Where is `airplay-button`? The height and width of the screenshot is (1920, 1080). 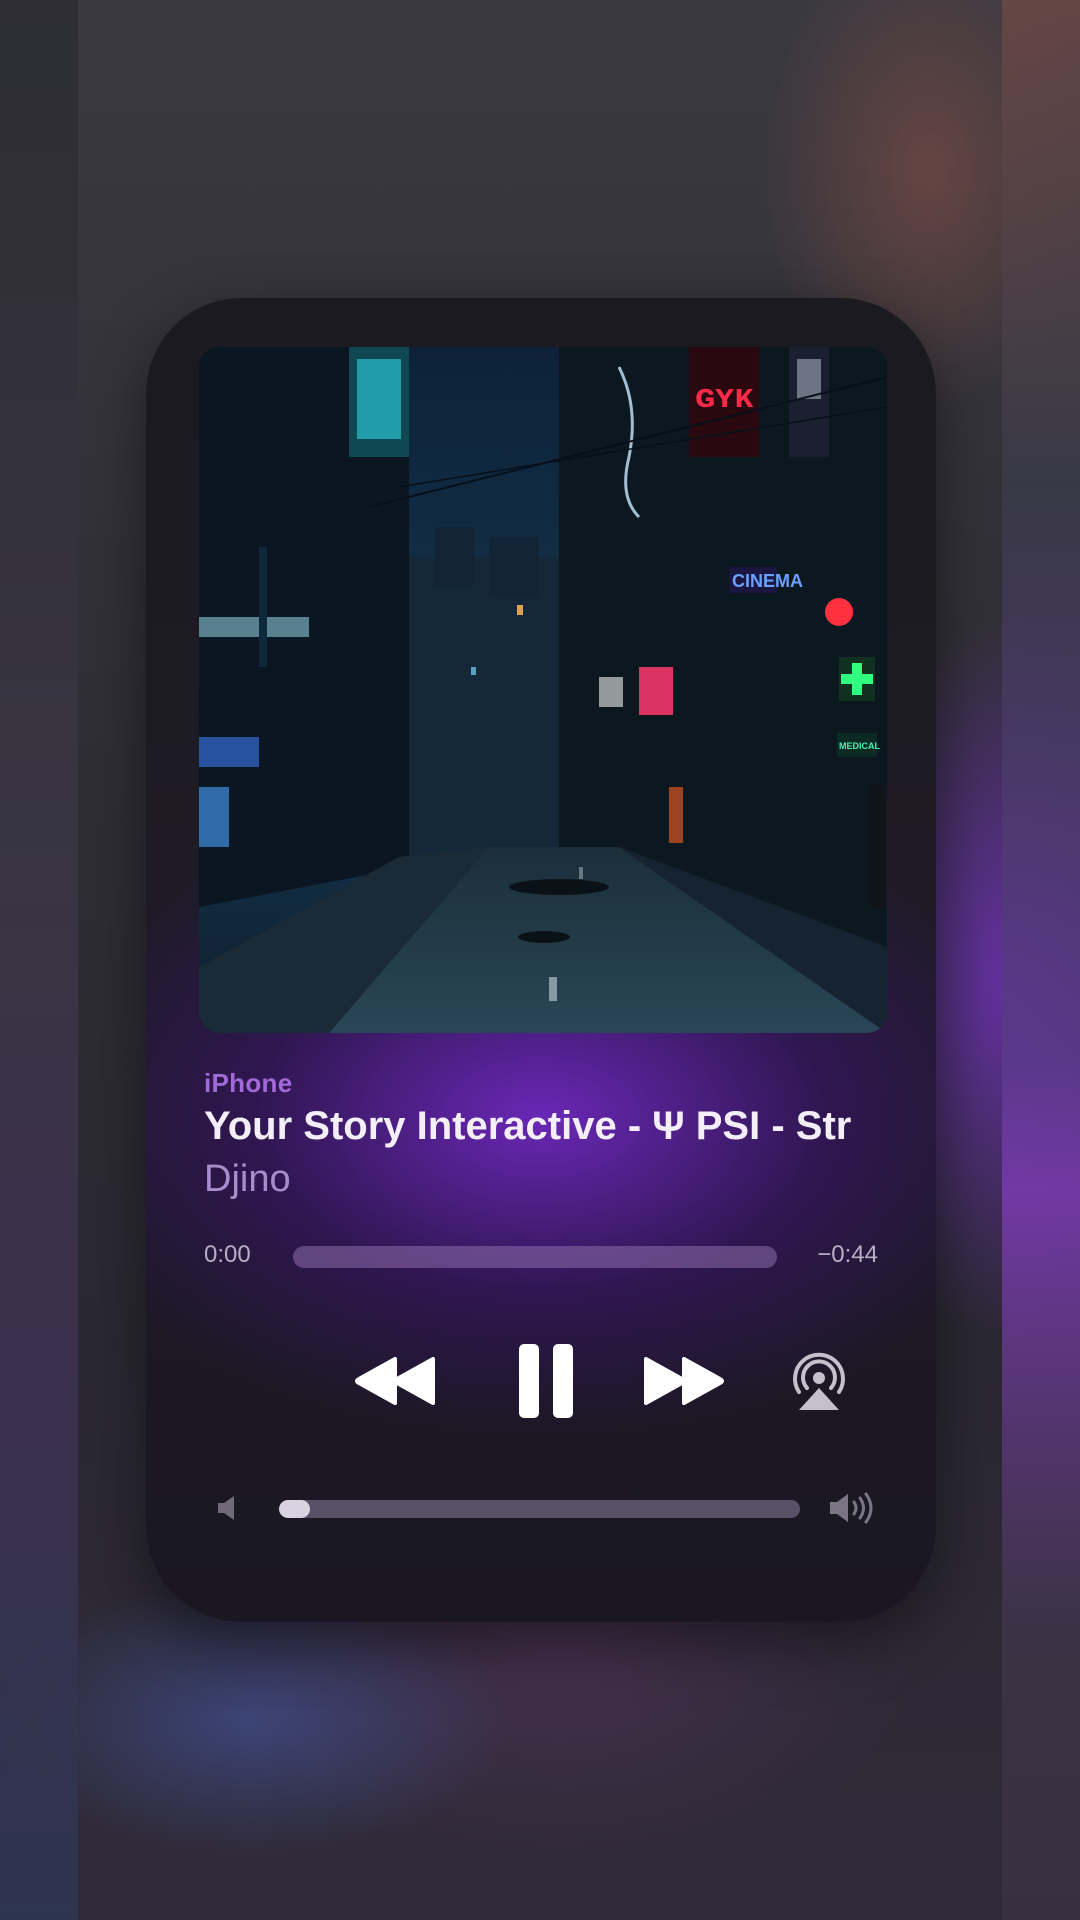 airplay-button is located at coordinates (819, 1381).